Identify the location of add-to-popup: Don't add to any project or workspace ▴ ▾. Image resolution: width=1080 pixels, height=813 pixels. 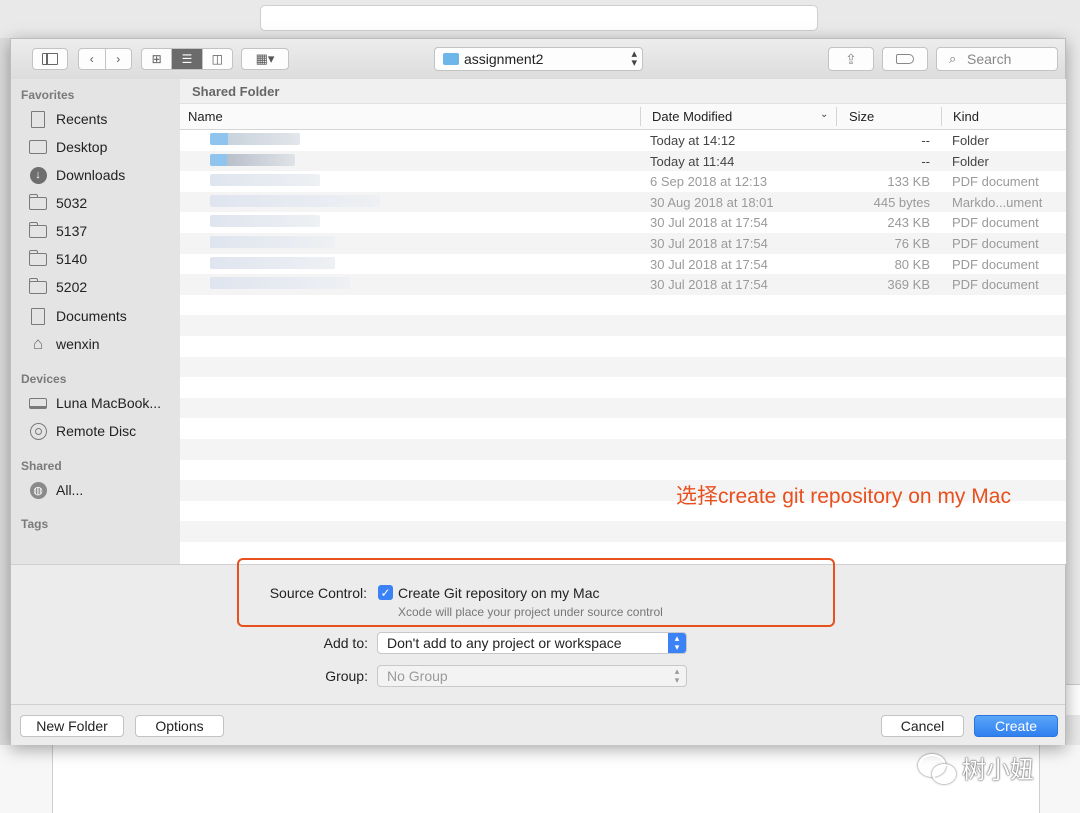
(532, 643).